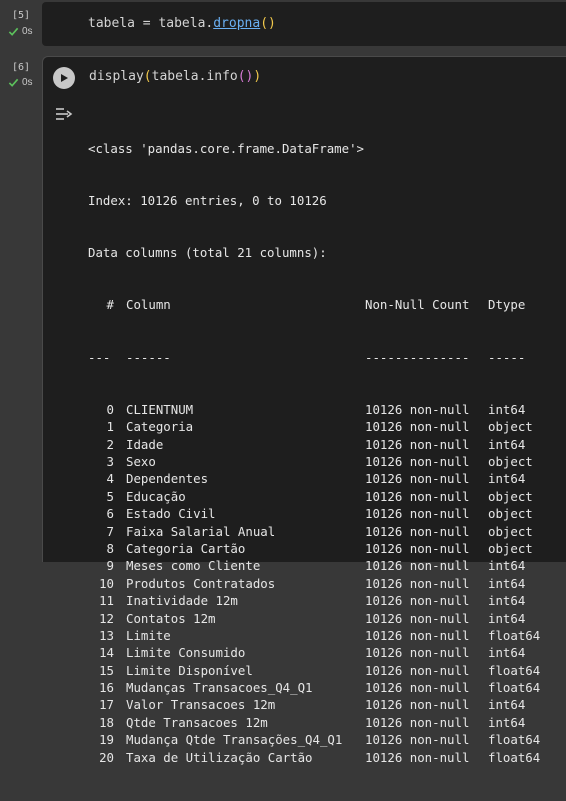 This screenshot has height=801, width=566. Describe the element at coordinates (219, 757) in the screenshot. I see `row-column-name: Taxa de Utilização Cartão` at that location.